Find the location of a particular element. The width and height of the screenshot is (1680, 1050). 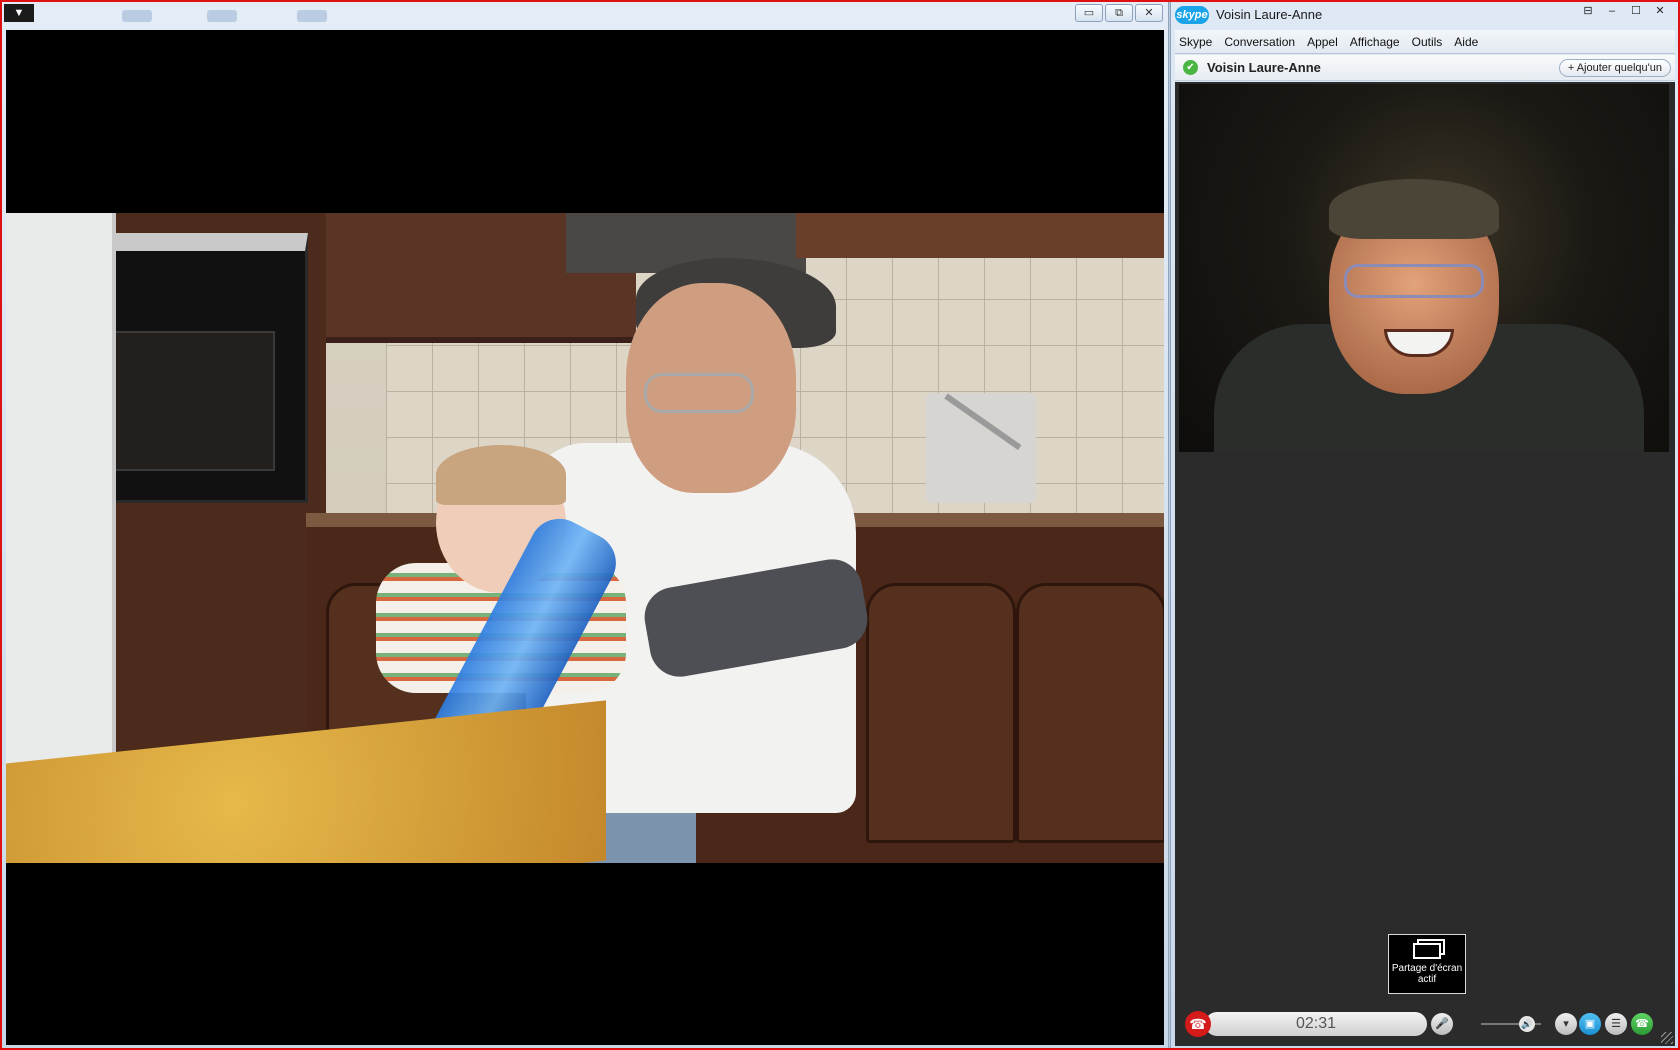

share-label-line2: actif is located at coordinates (1427, 979).